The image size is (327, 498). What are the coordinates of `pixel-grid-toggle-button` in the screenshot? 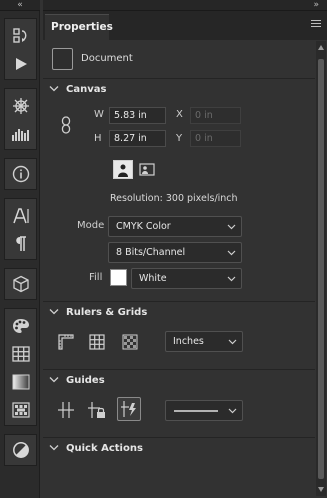 It's located at (130, 342).